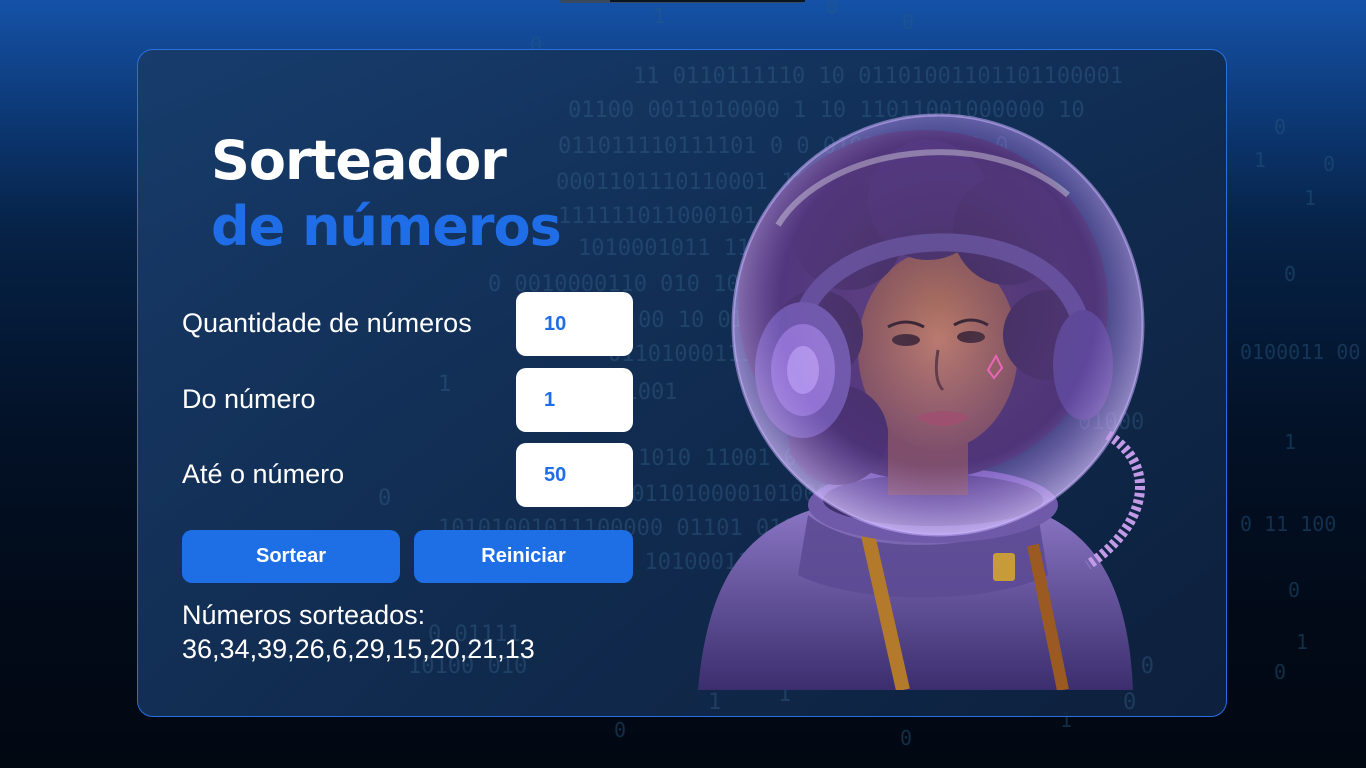  What do you see at coordinates (263, 474) in the screenshot?
I see `to-number-label: Até o número` at bounding box center [263, 474].